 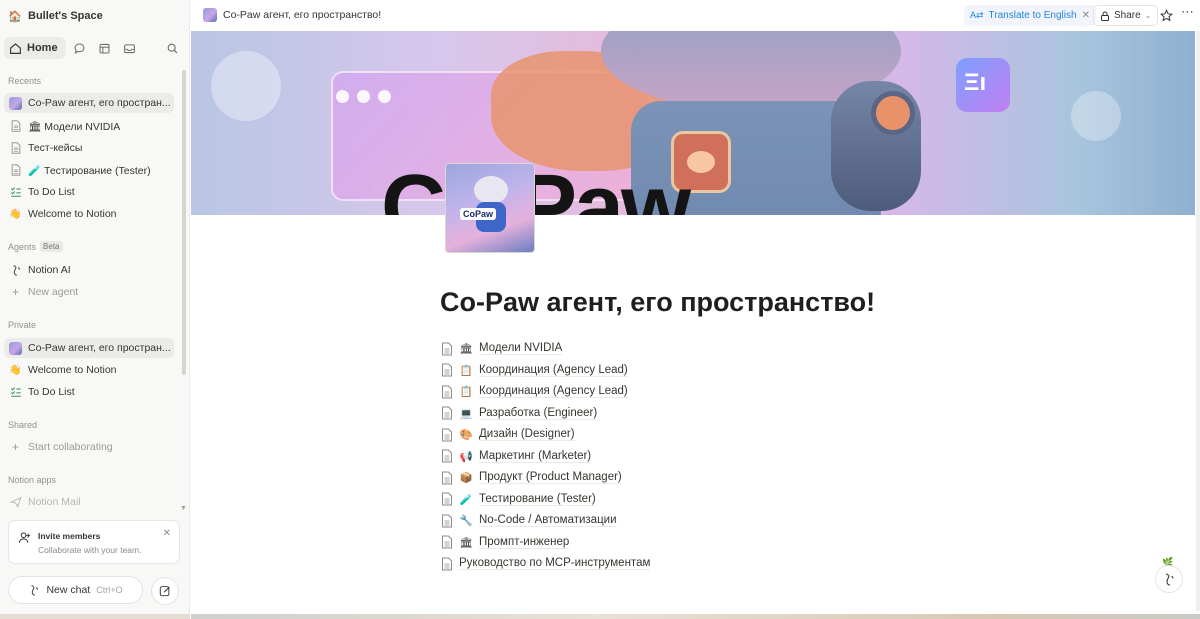 I want to click on invite-subtitle: Collaborate with your team., so click(x=90, y=550).